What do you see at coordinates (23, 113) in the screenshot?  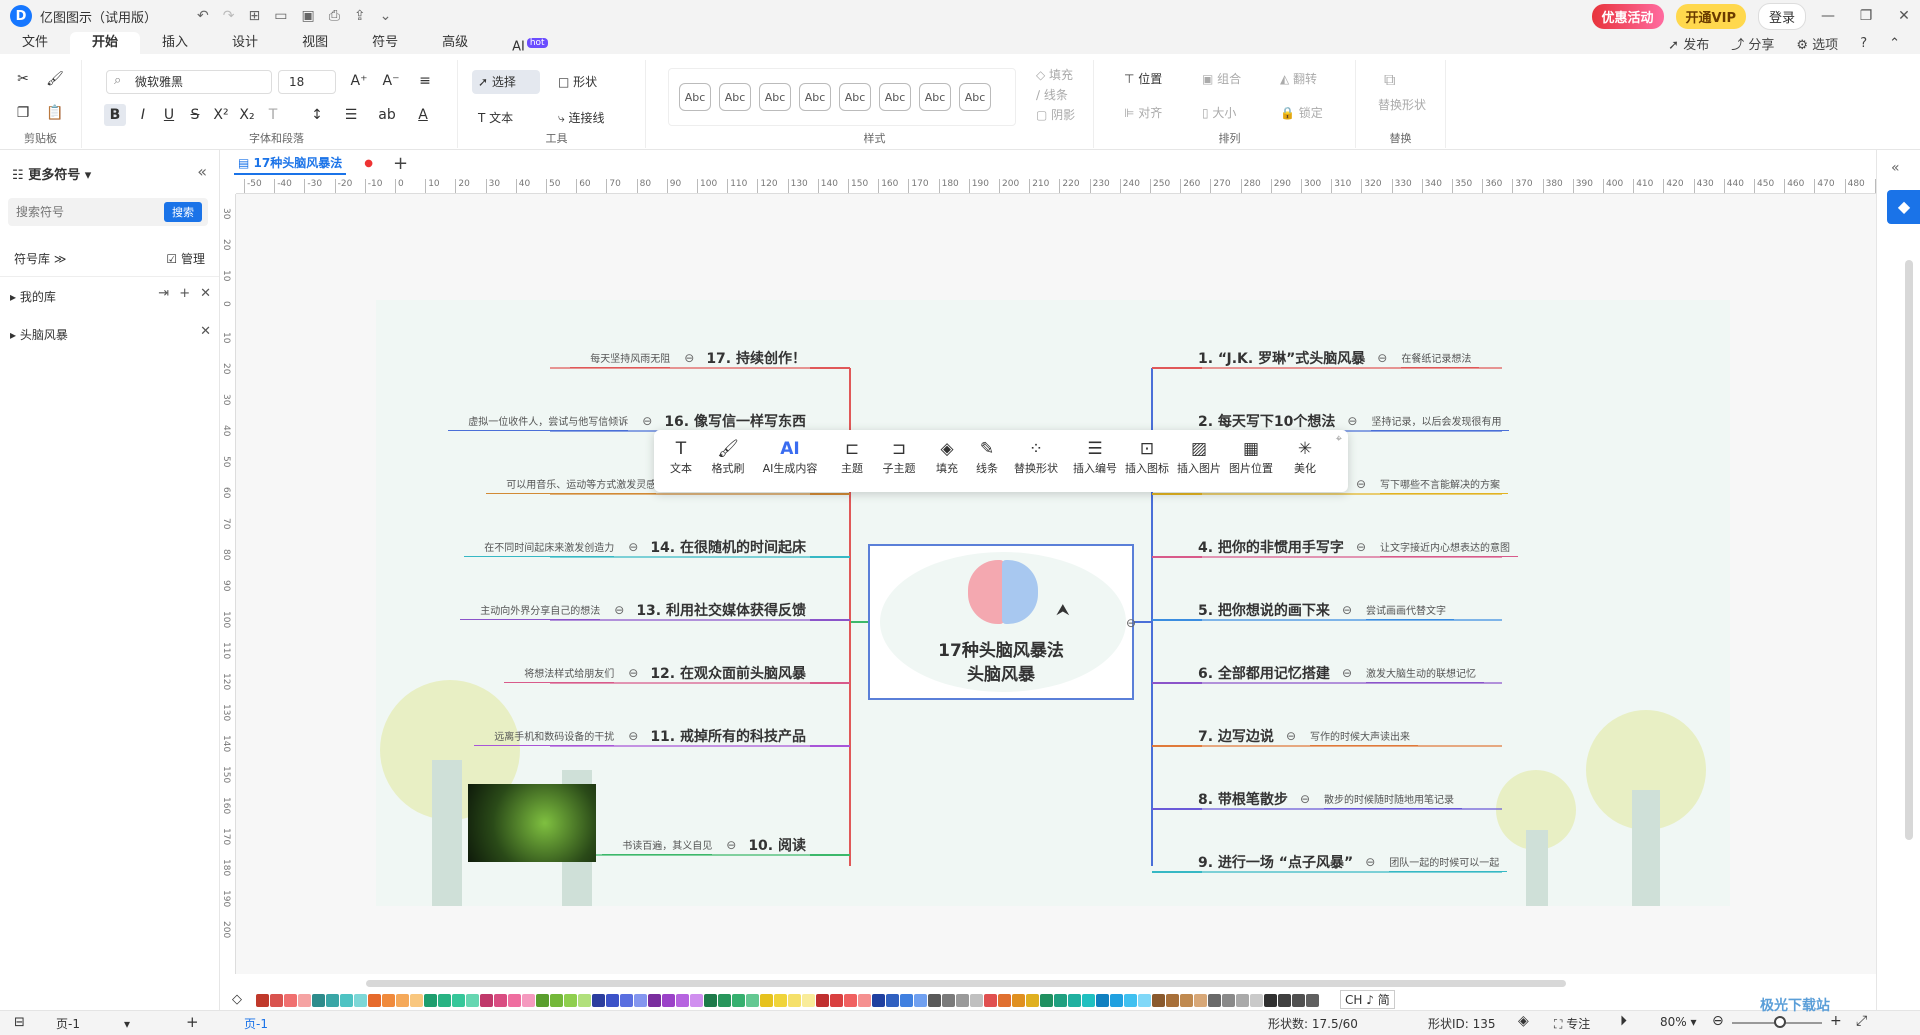 I see `copy-icon: ❐` at bounding box center [23, 113].